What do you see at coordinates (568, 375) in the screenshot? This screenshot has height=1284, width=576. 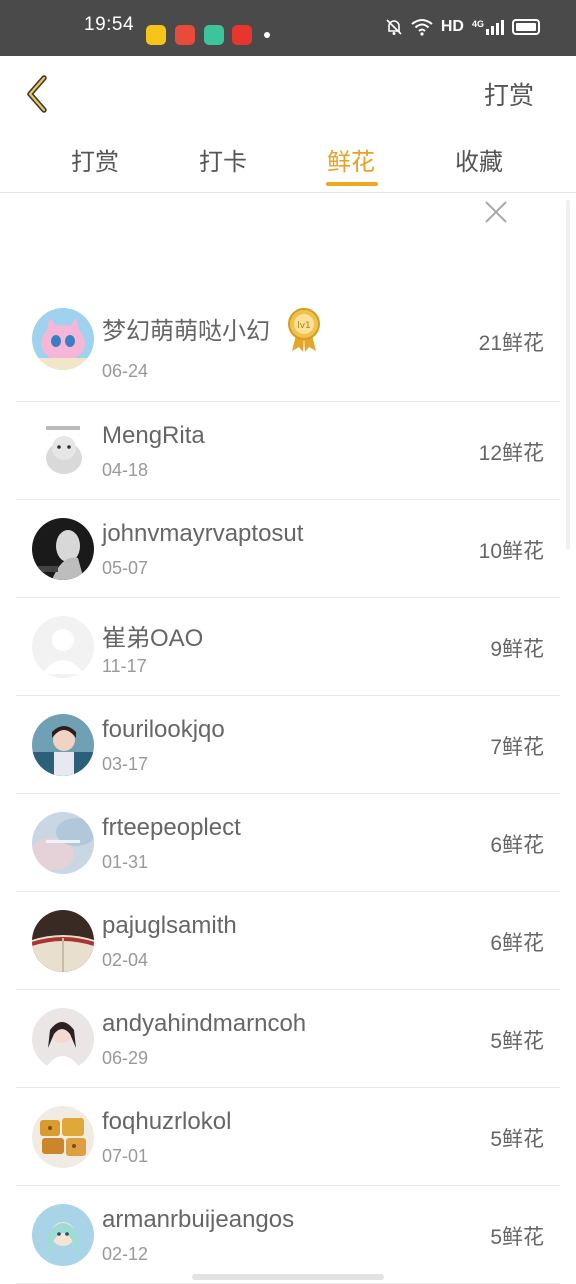 I see `scrollbar` at bounding box center [568, 375].